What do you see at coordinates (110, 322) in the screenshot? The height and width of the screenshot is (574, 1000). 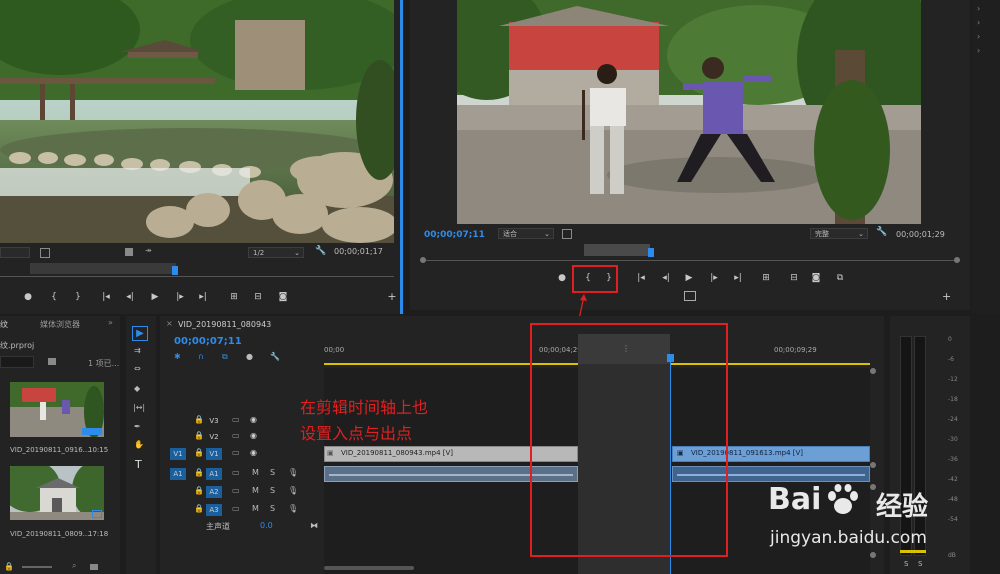 I see `panel-menu-icon: »` at bounding box center [110, 322].